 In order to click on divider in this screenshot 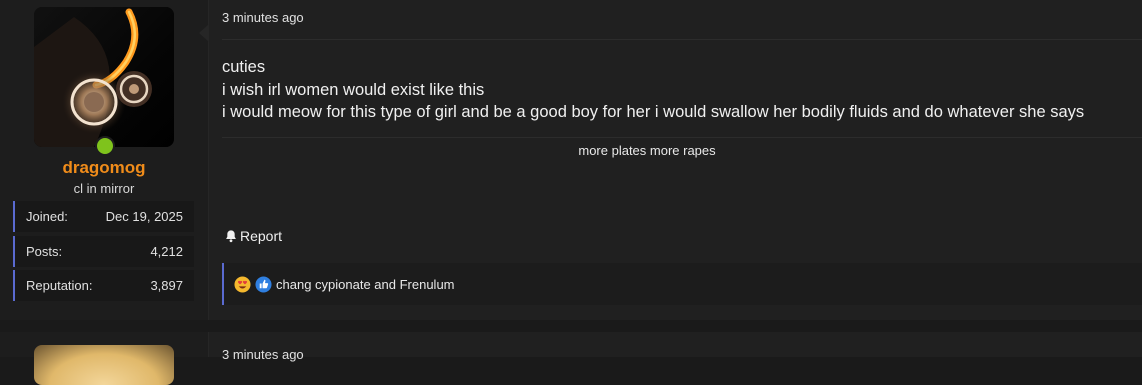, I will do `click(682, 39)`.